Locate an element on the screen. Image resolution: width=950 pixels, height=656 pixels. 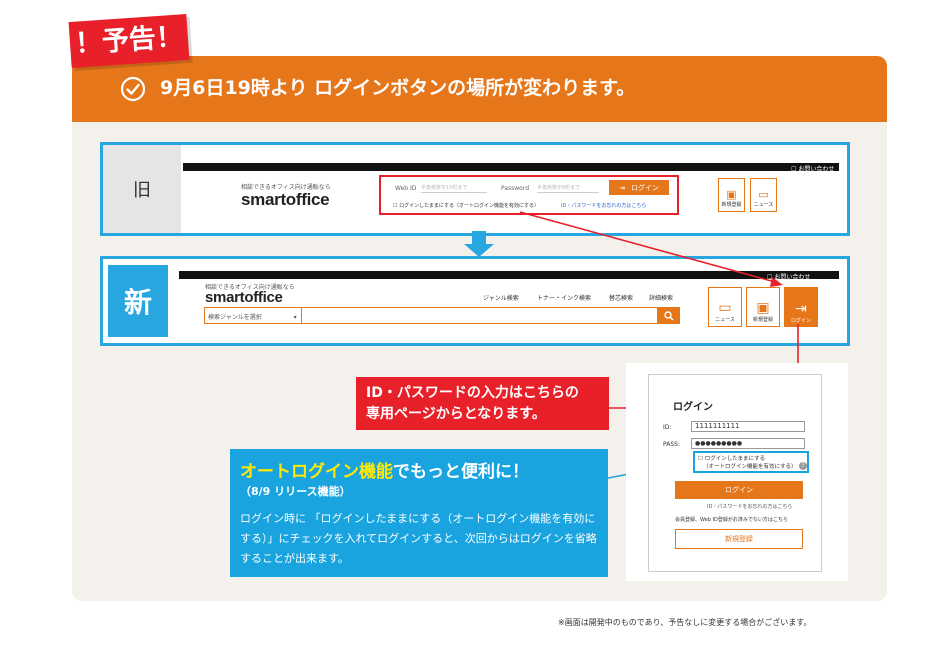
footnote: ※画面は開発中のものであり、予告なしに変更する場合がございます。 is located at coordinates (685, 622).